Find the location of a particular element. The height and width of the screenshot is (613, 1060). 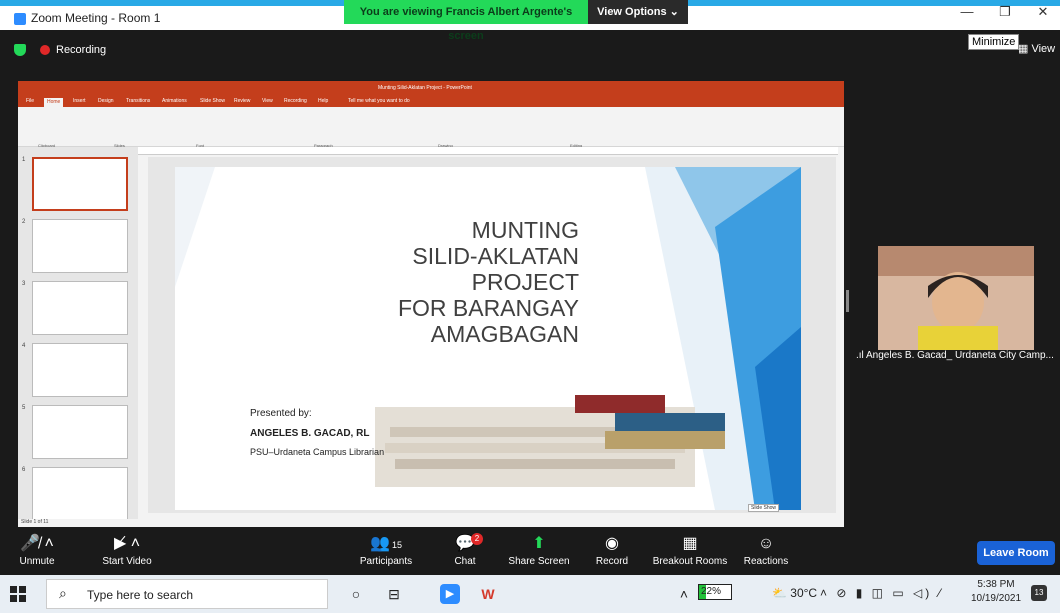

tray-icons: ˄ ⊘ ▮ ◫ ▭ ◁) ⁄ is located at coordinates (882, 593).